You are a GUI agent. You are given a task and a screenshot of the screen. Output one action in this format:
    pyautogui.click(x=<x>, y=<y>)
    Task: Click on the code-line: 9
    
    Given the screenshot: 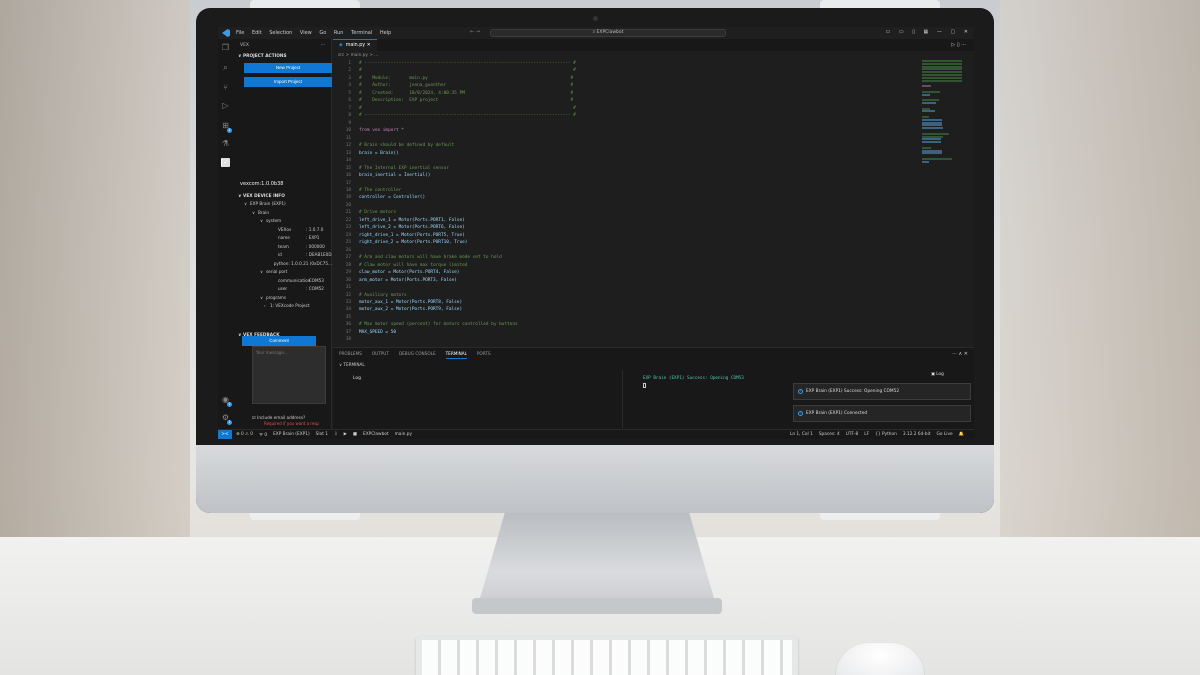 What is the action you would take?
    pyautogui.click(x=628, y=123)
    